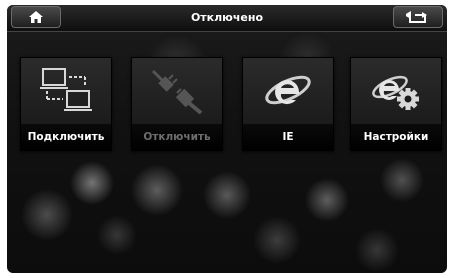  Describe the element at coordinates (177, 92) in the screenshot. I see `unplugged-cable-icon` at that location.